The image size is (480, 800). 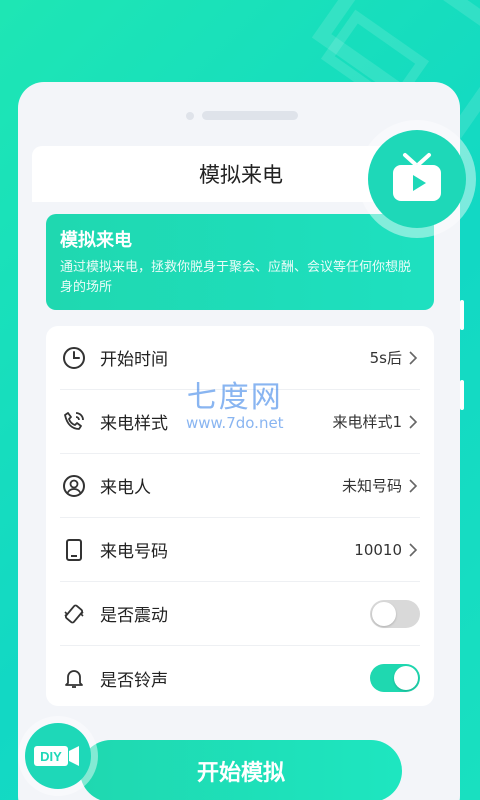 I want to click on diy-badge: DIY, so click(x=58, y=756).